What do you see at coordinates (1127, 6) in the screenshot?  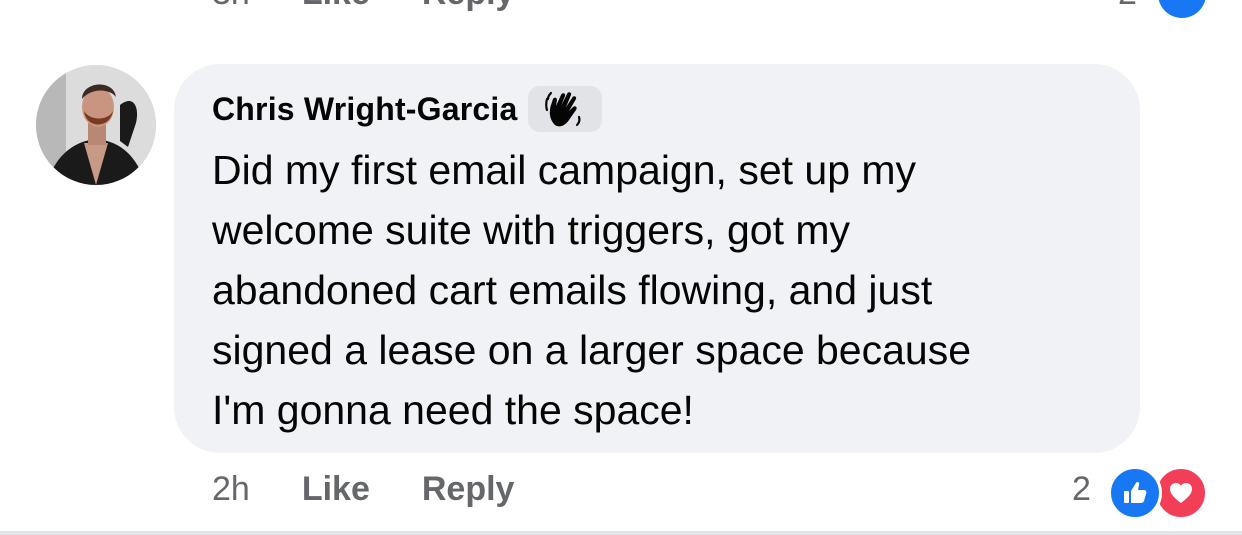 I see `previous-comment-reaction-count: 2` at bounding box center [1127, 6].